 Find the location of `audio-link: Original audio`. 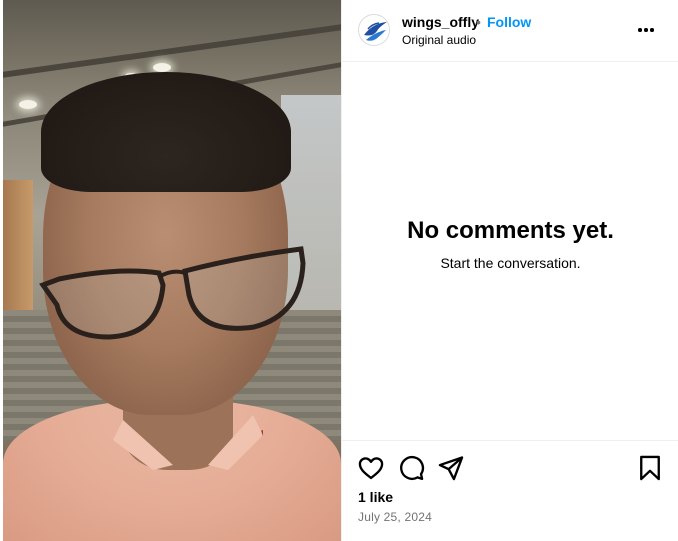

audio-link: Original audio is located at coordinates (439, 40).